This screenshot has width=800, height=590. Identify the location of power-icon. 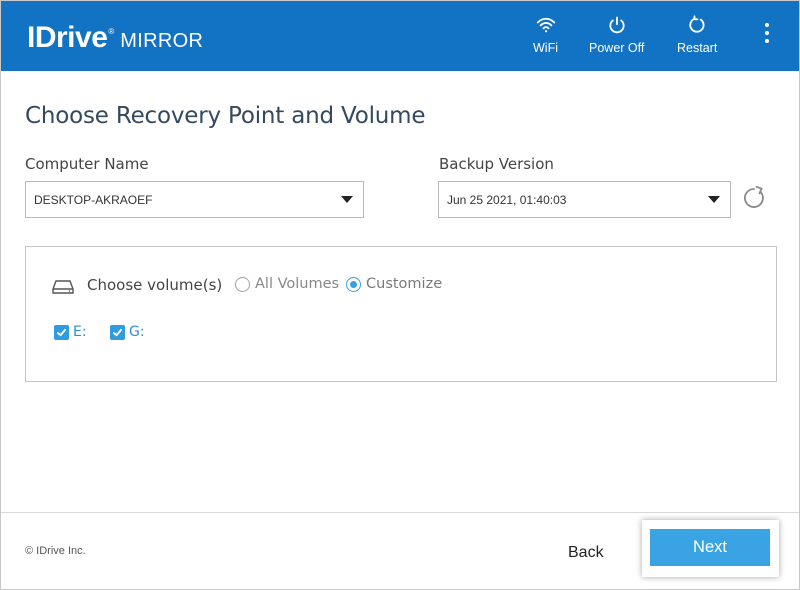
(617, 25).